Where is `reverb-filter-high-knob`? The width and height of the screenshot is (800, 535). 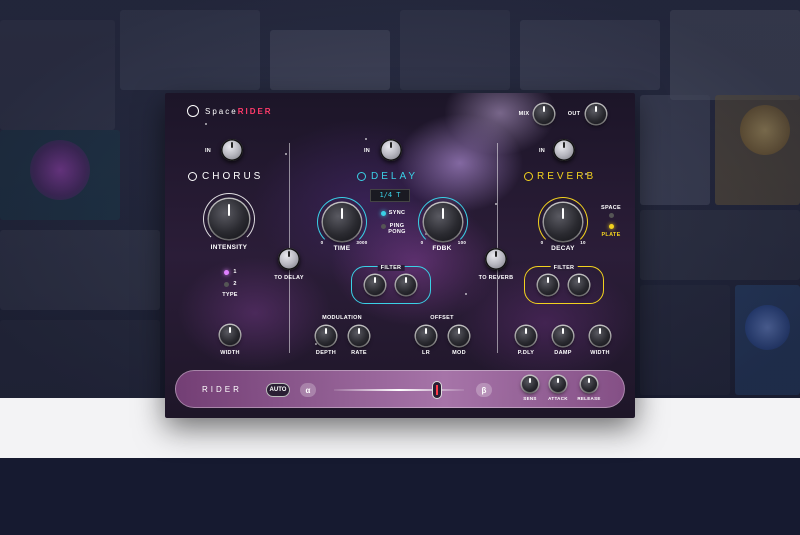
reverb-filter-high-knob is located at coordinates (579, 285).